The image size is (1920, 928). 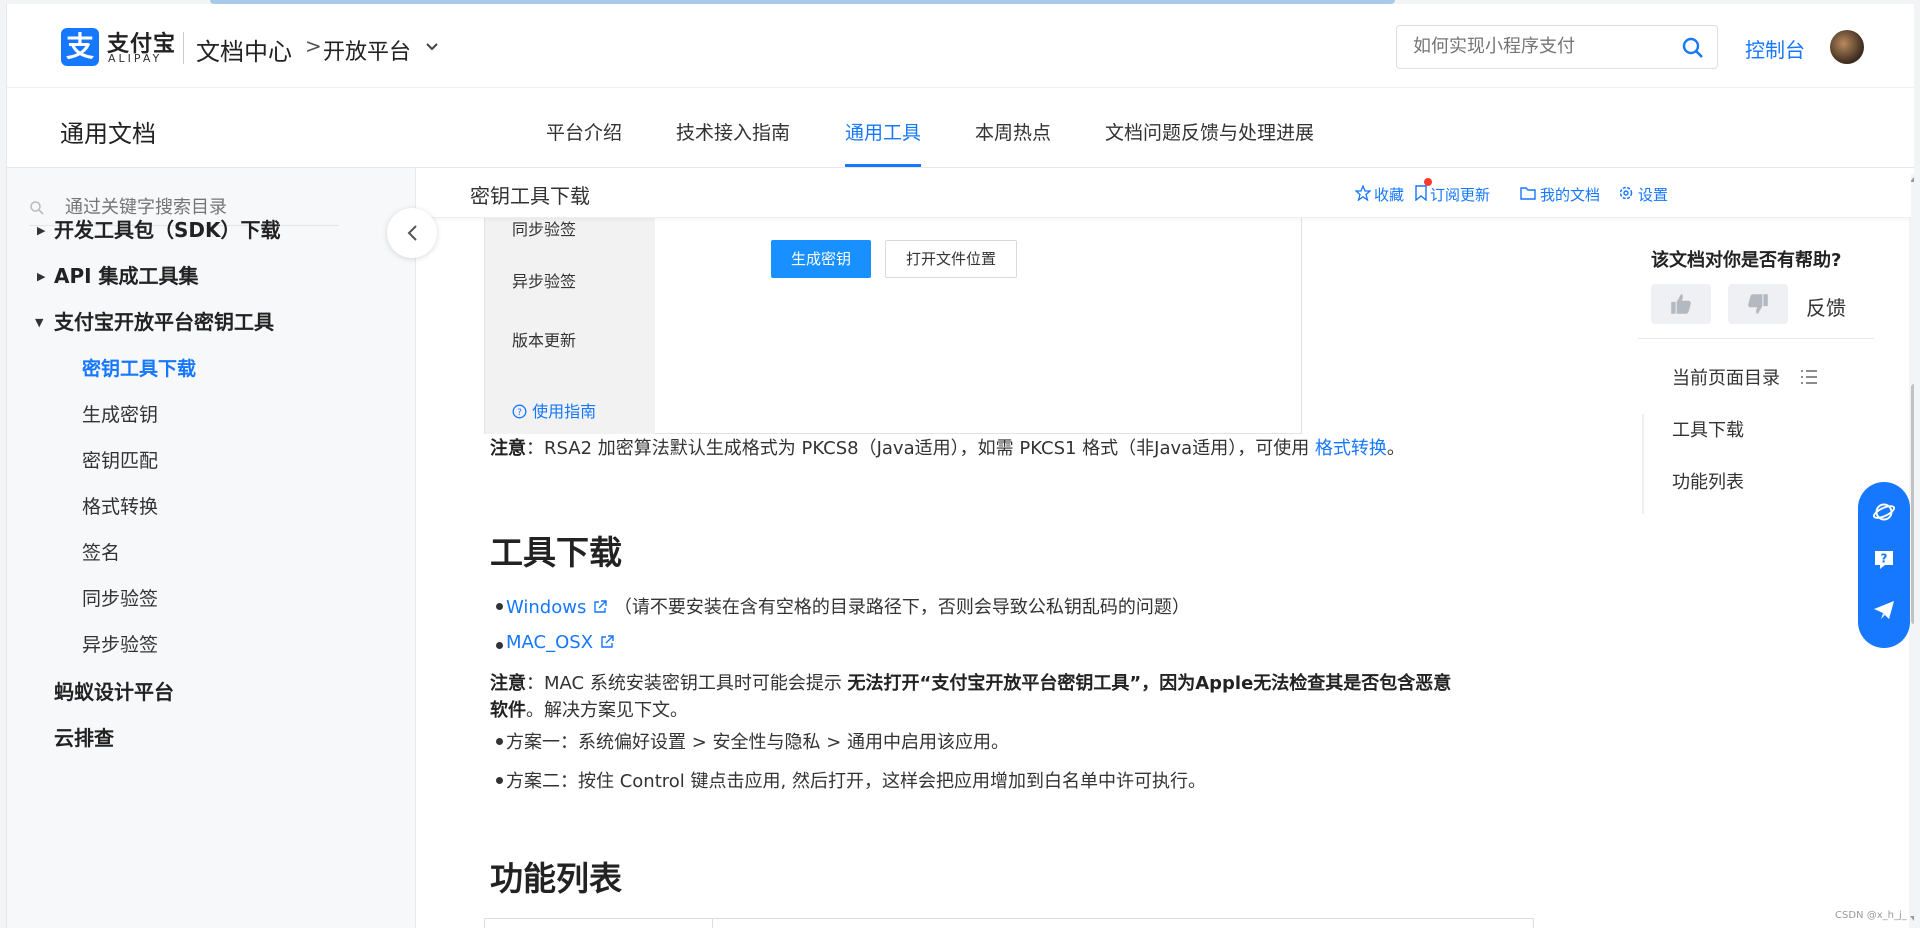 What do you see at coordinates (821, 259) in the screenshot?
I see `screenshot-generate-button: 生成密钥` at bounding box center [821, 259].